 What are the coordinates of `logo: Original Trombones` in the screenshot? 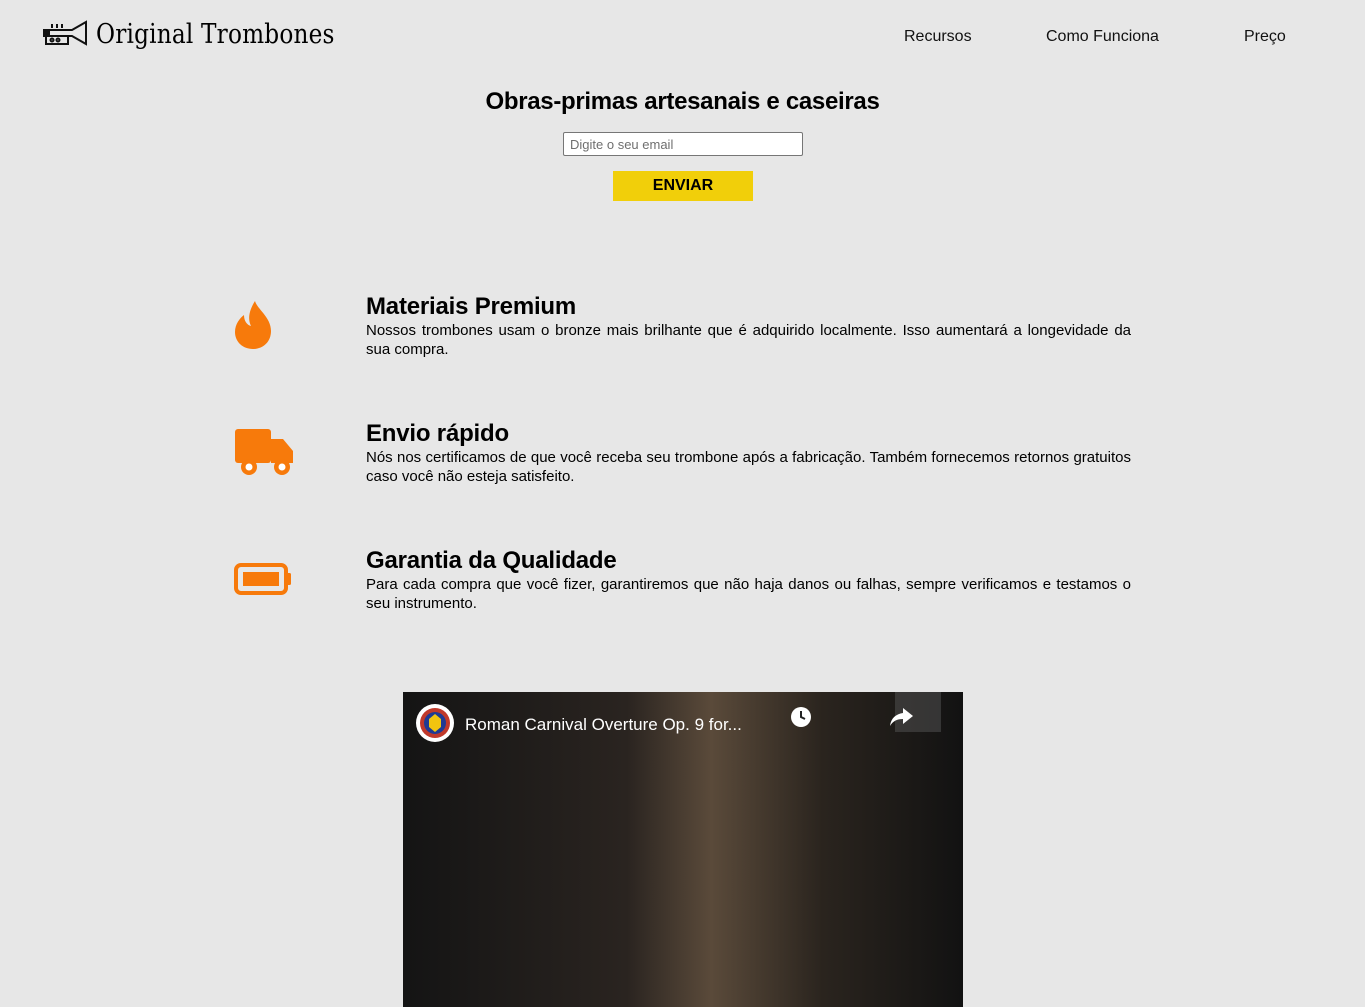 It's located at (207, 34).